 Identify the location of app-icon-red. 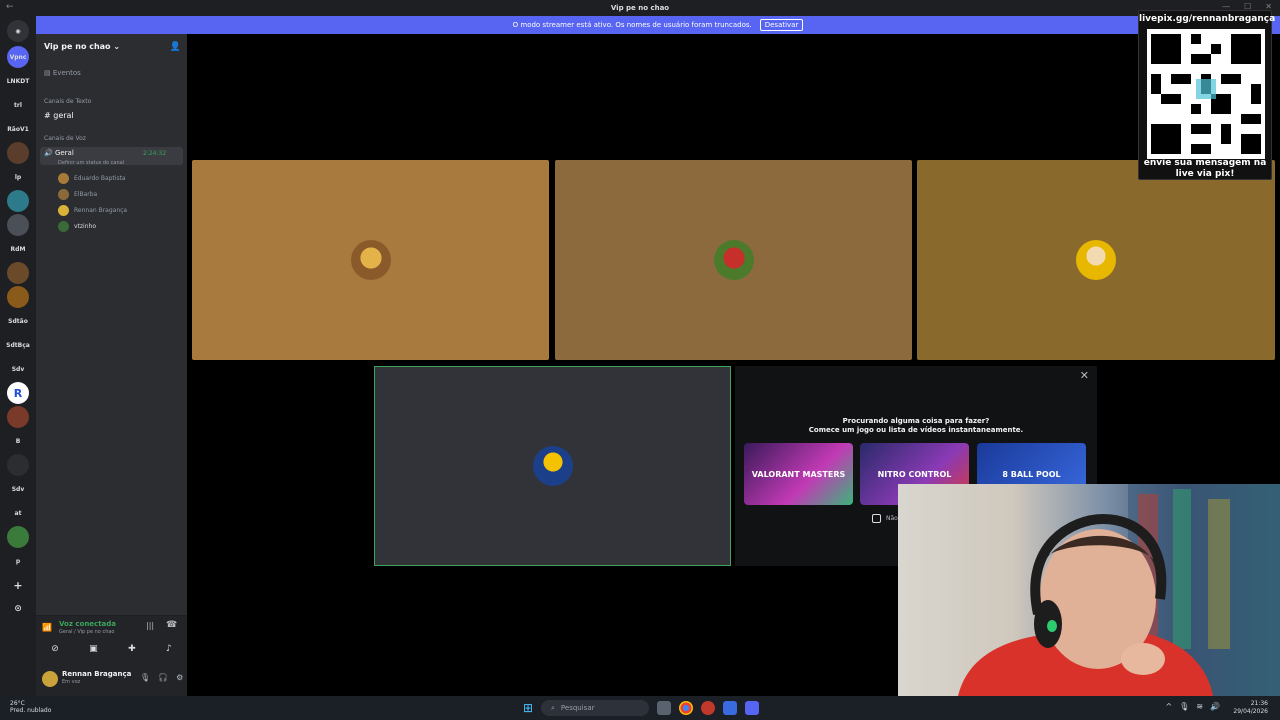
(708, 708).